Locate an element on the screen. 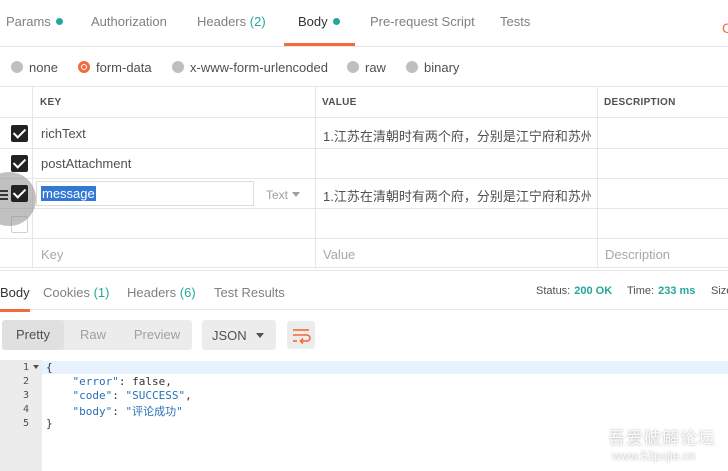 This screenshot has height=471, width=728. code-line-3: "code": "SUCCESS", is located at coordinates (132, 395).